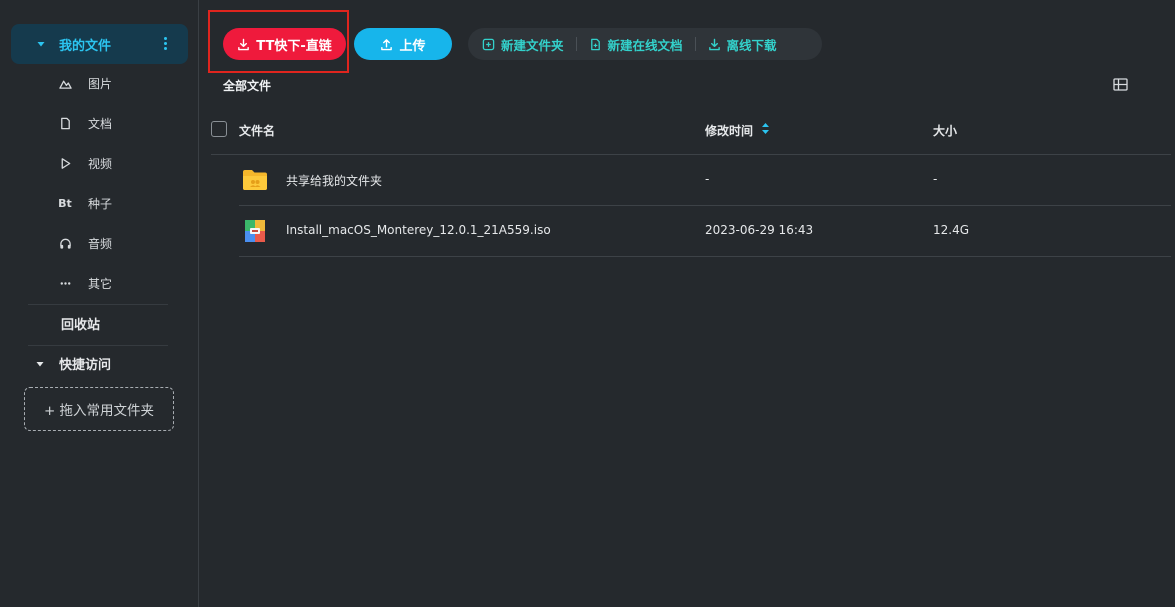  Describe the element at coordinates (1120, 84) in the screenshot. I see `grid-view-icon` at that location.